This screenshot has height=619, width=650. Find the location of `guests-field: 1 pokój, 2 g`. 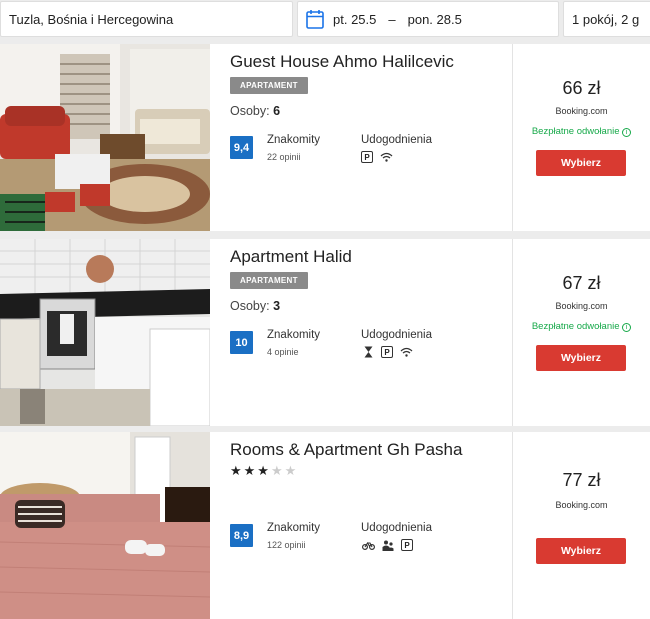

guests-field: 1 pokój, 2 g is located at coordinates (606, 19).